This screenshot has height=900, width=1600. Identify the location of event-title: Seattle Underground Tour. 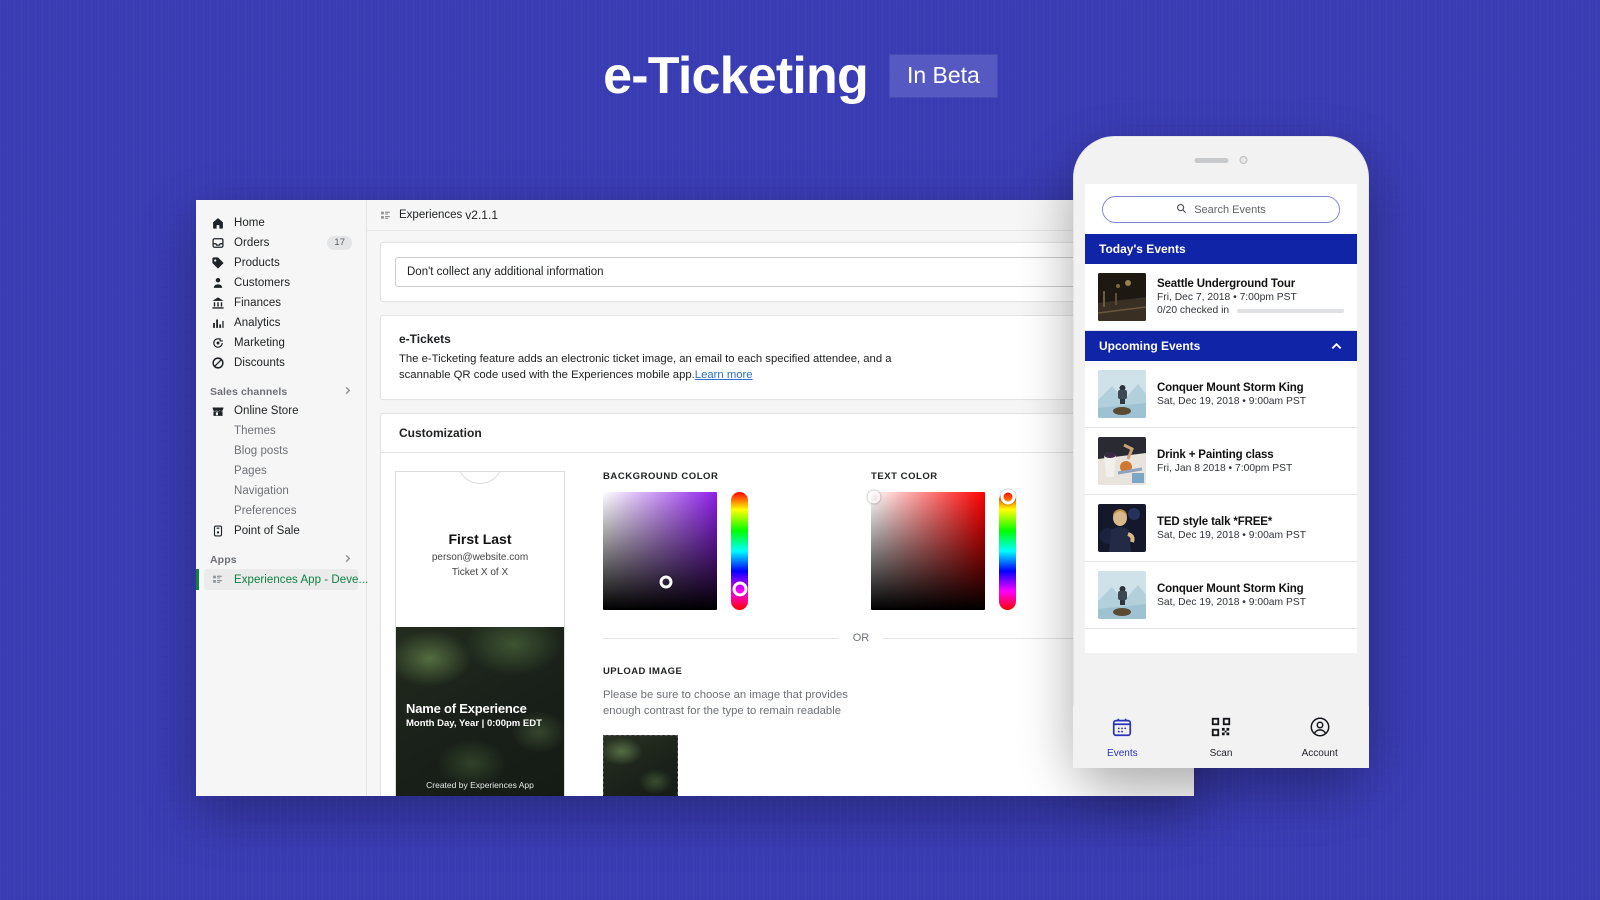
(1226, 284).